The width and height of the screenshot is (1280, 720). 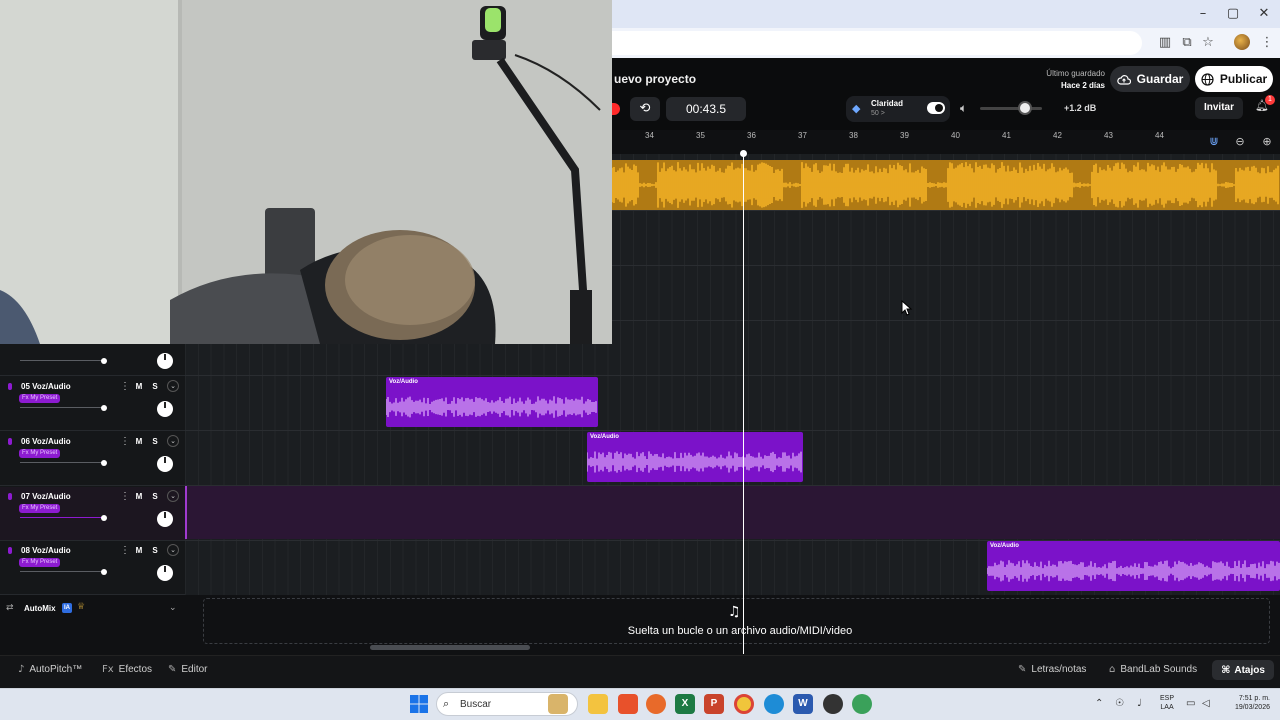 I want to click on track-header-partial, so click(x=92, y=360).